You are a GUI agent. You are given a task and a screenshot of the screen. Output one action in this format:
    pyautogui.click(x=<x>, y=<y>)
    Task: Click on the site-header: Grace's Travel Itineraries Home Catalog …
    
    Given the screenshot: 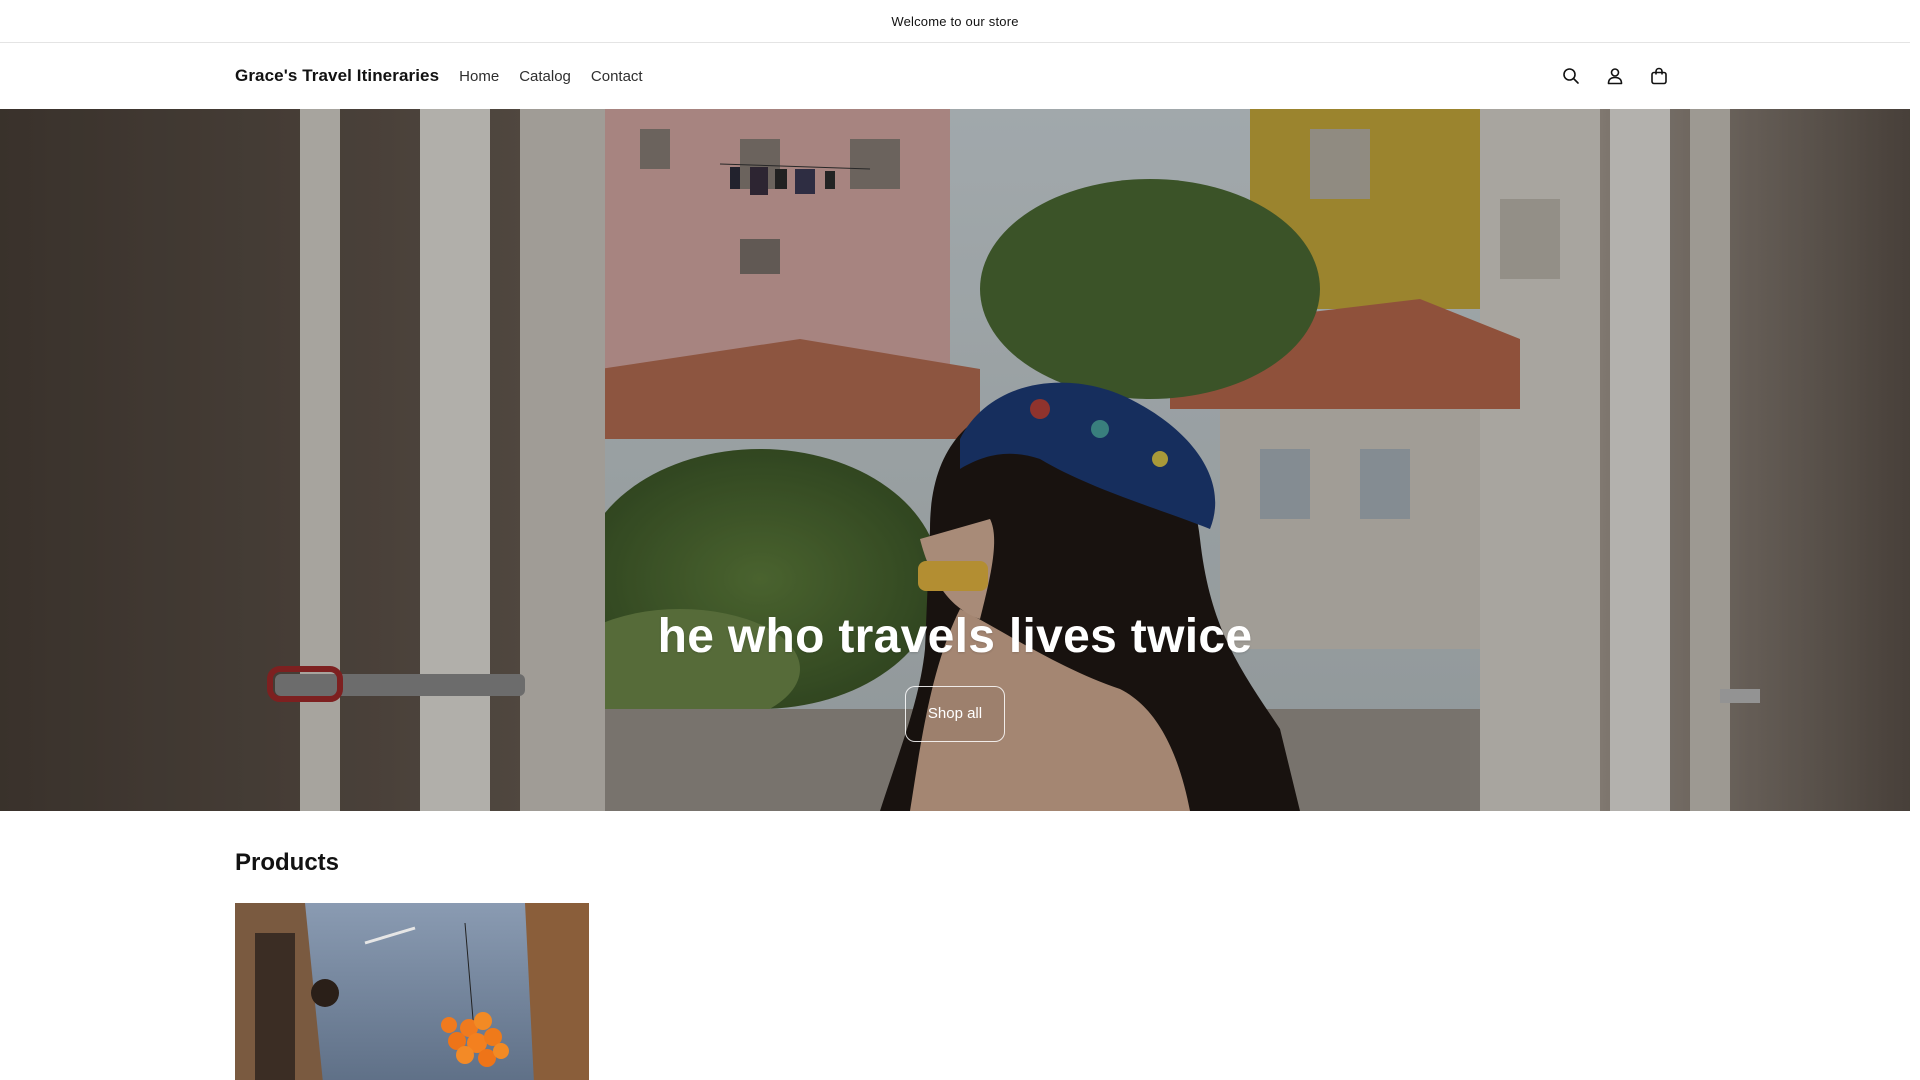 What is the action you would take?
    pyautogui.click(x=955, y=76)
    